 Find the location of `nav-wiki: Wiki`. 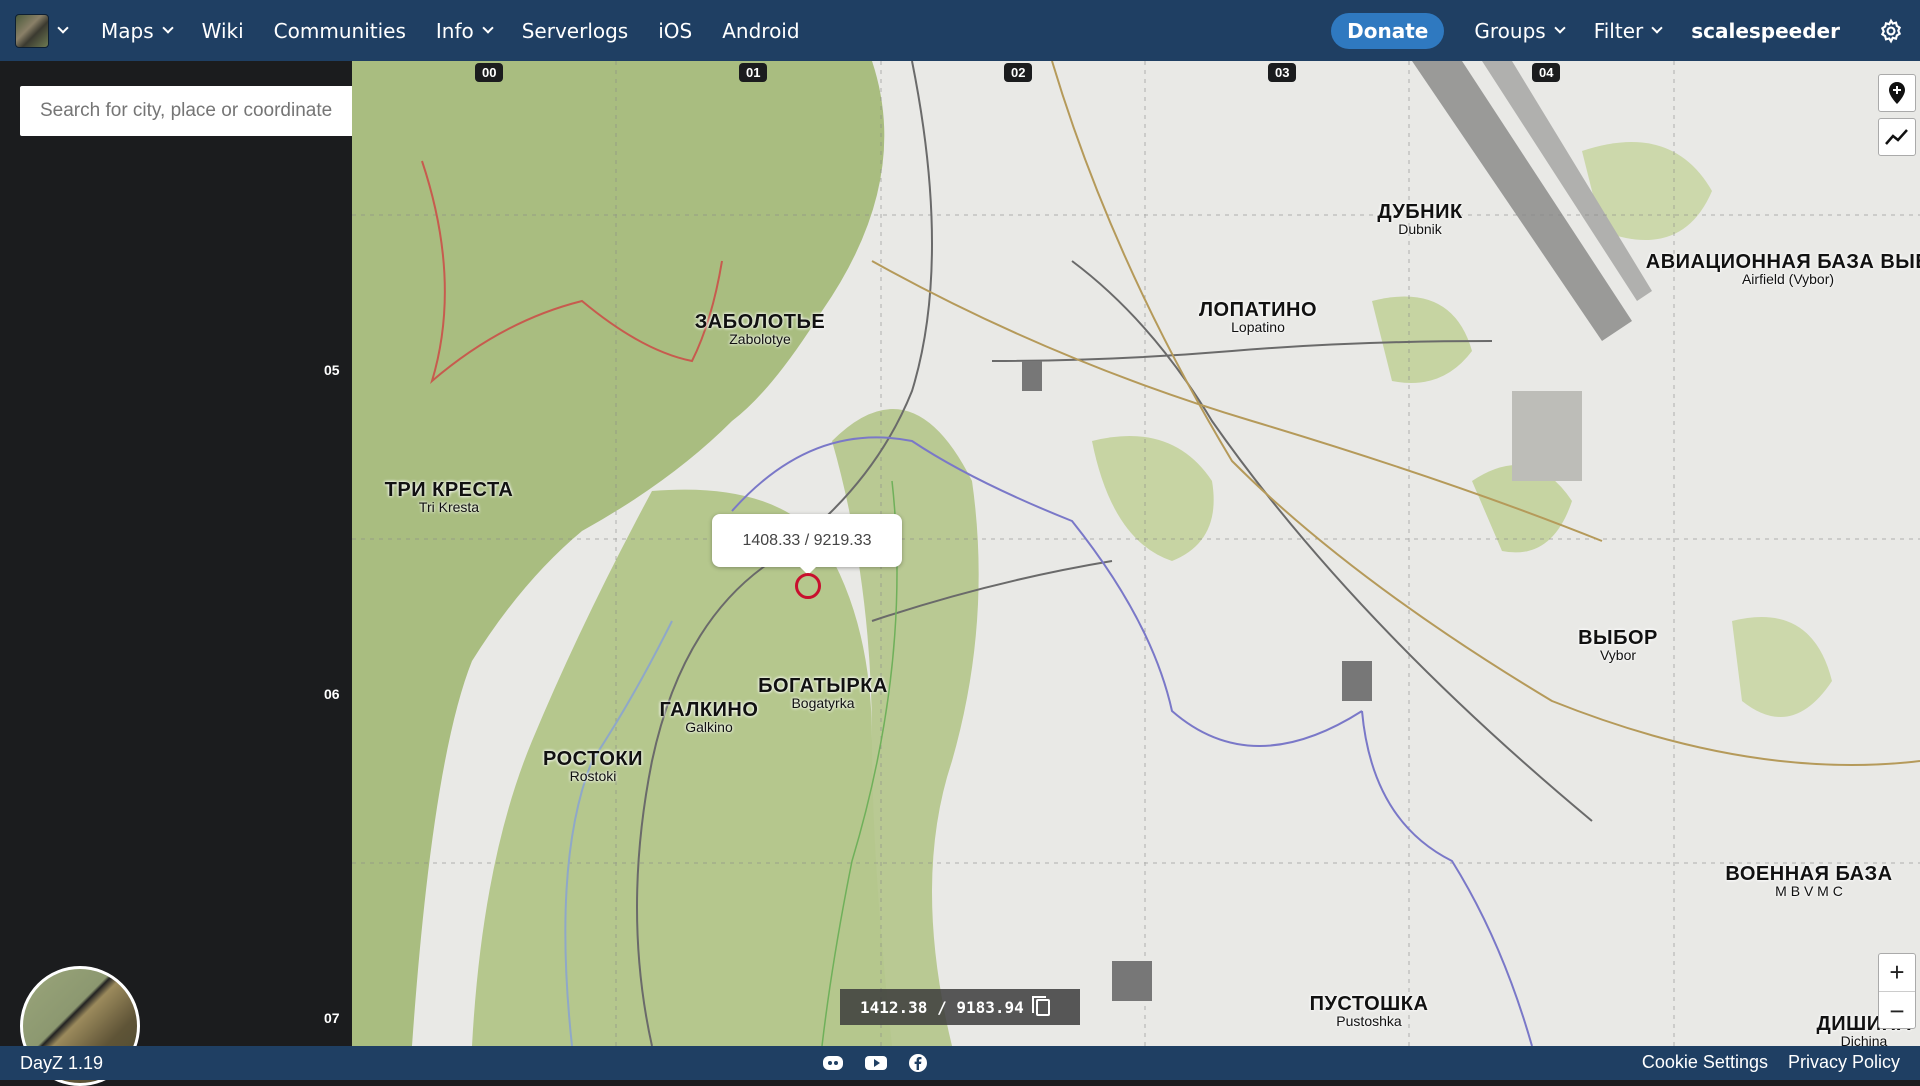

nav-wiki: Wiki is located at coordinates (223, 31).